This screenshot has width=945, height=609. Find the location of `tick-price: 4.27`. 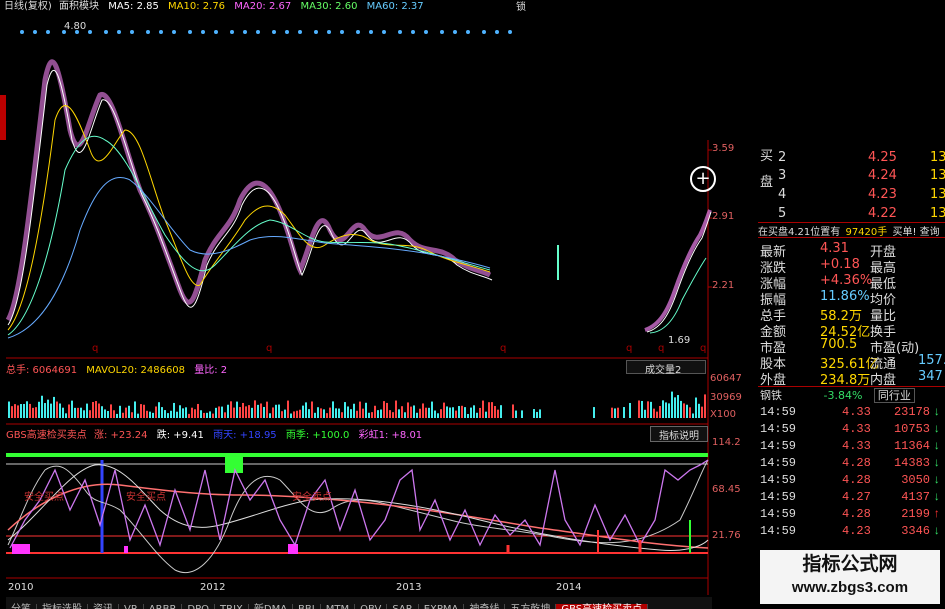

tick-price: 4.27 is located at coordinates (856, 497).